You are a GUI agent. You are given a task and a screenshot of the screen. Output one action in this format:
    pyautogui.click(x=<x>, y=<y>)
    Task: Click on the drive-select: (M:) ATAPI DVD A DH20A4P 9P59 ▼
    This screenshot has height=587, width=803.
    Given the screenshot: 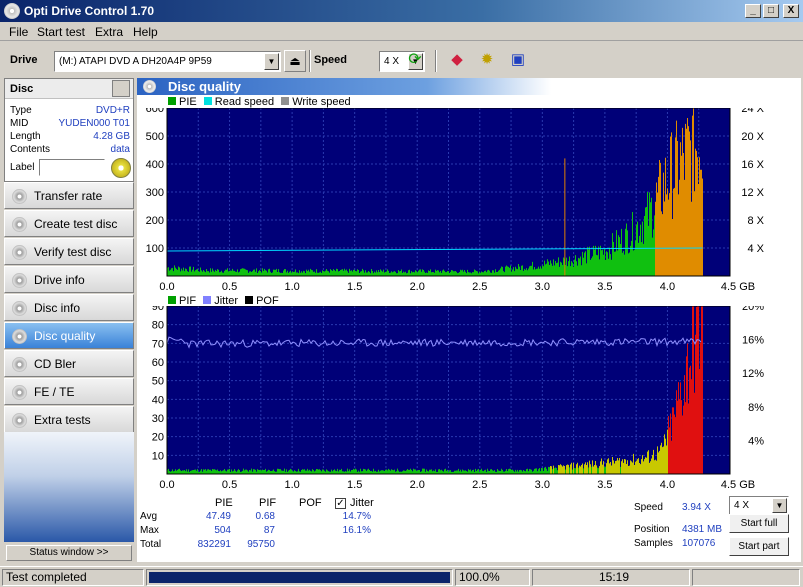 What is the action you would take?
    pyautogui.click(x=167, y=61)
    